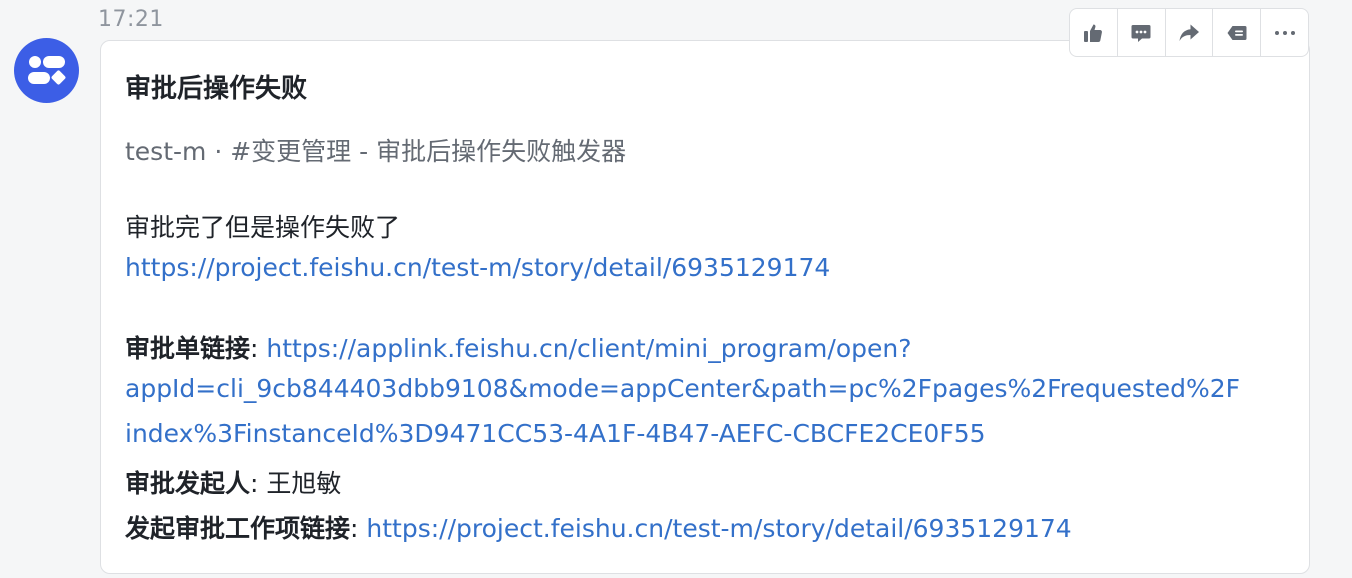  What do you see at coordinates (131, 19) in the screenshot?
I see `message-timestamp: 17:21` at bounding box center [131, 19].